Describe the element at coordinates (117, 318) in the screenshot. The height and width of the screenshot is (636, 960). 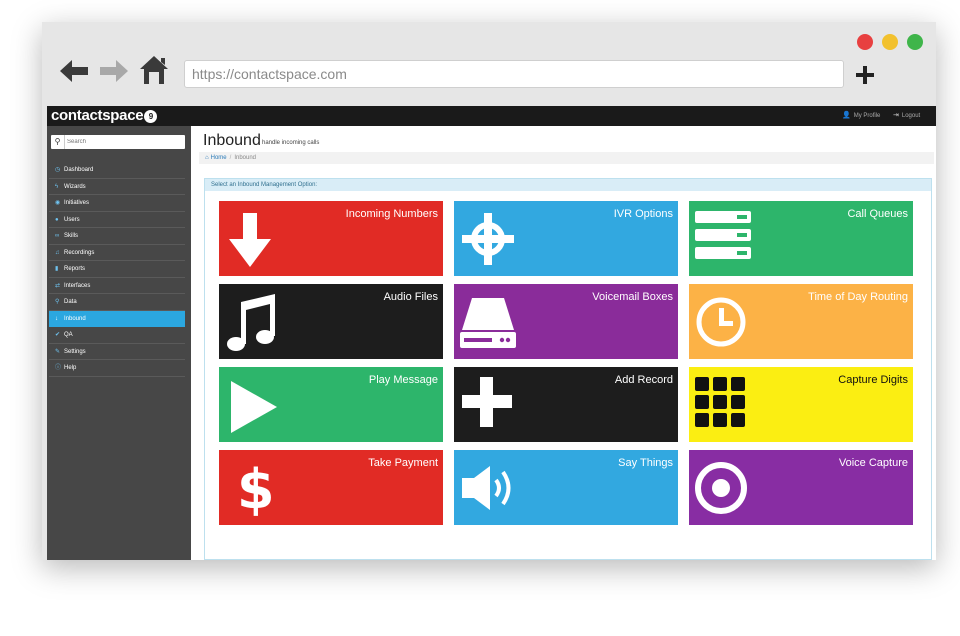
I see `sidebar-item-inbound: ↓ Inbound` at that location.